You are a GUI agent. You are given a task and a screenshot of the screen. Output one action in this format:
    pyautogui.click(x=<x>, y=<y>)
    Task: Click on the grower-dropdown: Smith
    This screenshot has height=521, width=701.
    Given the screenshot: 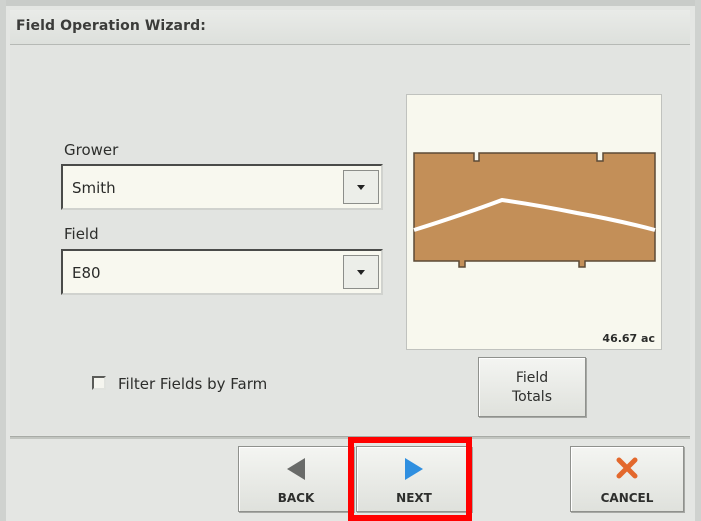 What is the action you would take?
    pyautogui.click(x=222, y=187)
    